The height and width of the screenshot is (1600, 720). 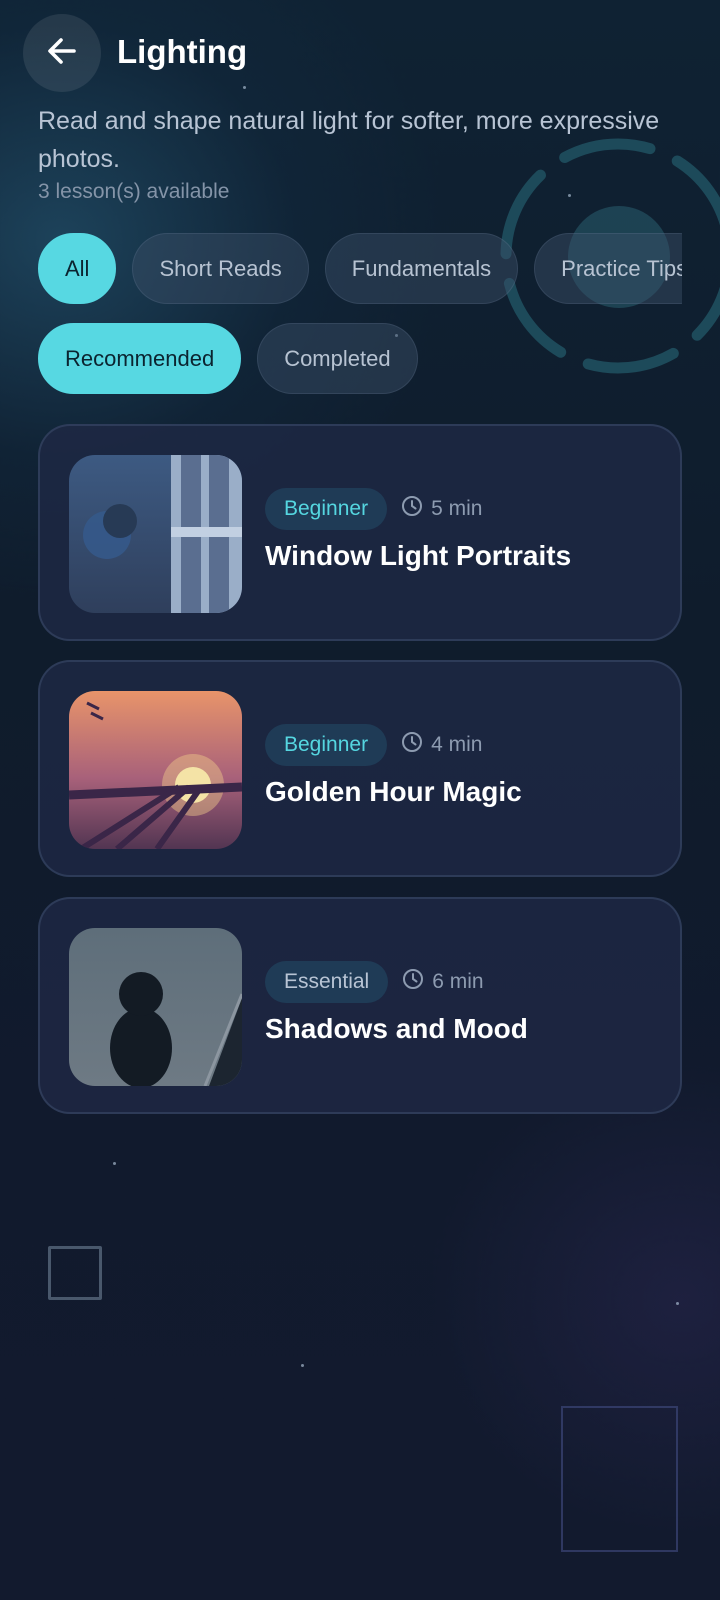 I want to click on lesson-card: Essential 6 min Shadows and Mood, so click(x=360, y=1005).